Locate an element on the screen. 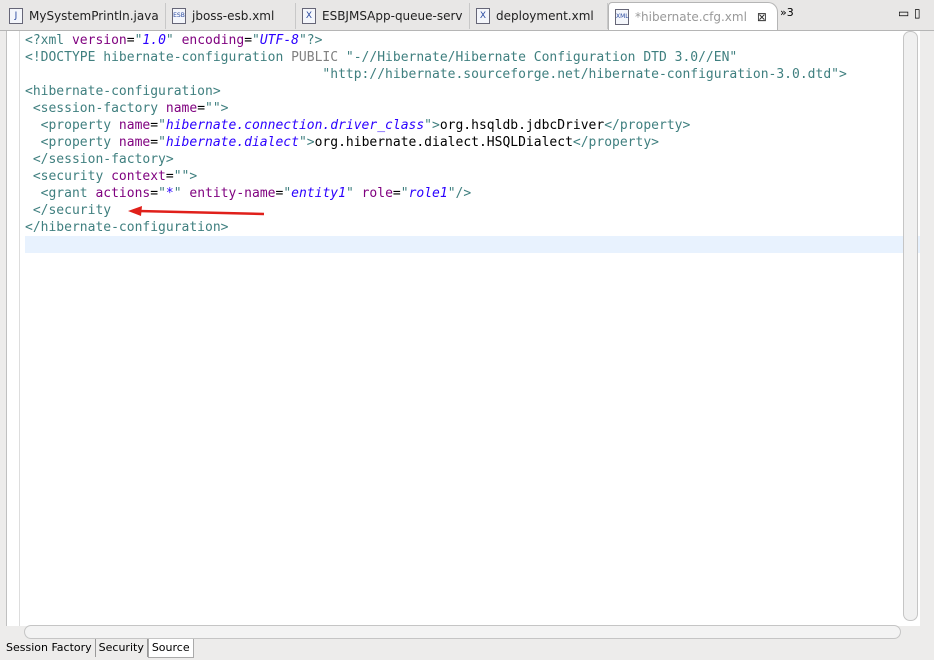 The image size is (934, 660). tab-1: ESB jboss-esb.xml is located at coordinates (231, 16).